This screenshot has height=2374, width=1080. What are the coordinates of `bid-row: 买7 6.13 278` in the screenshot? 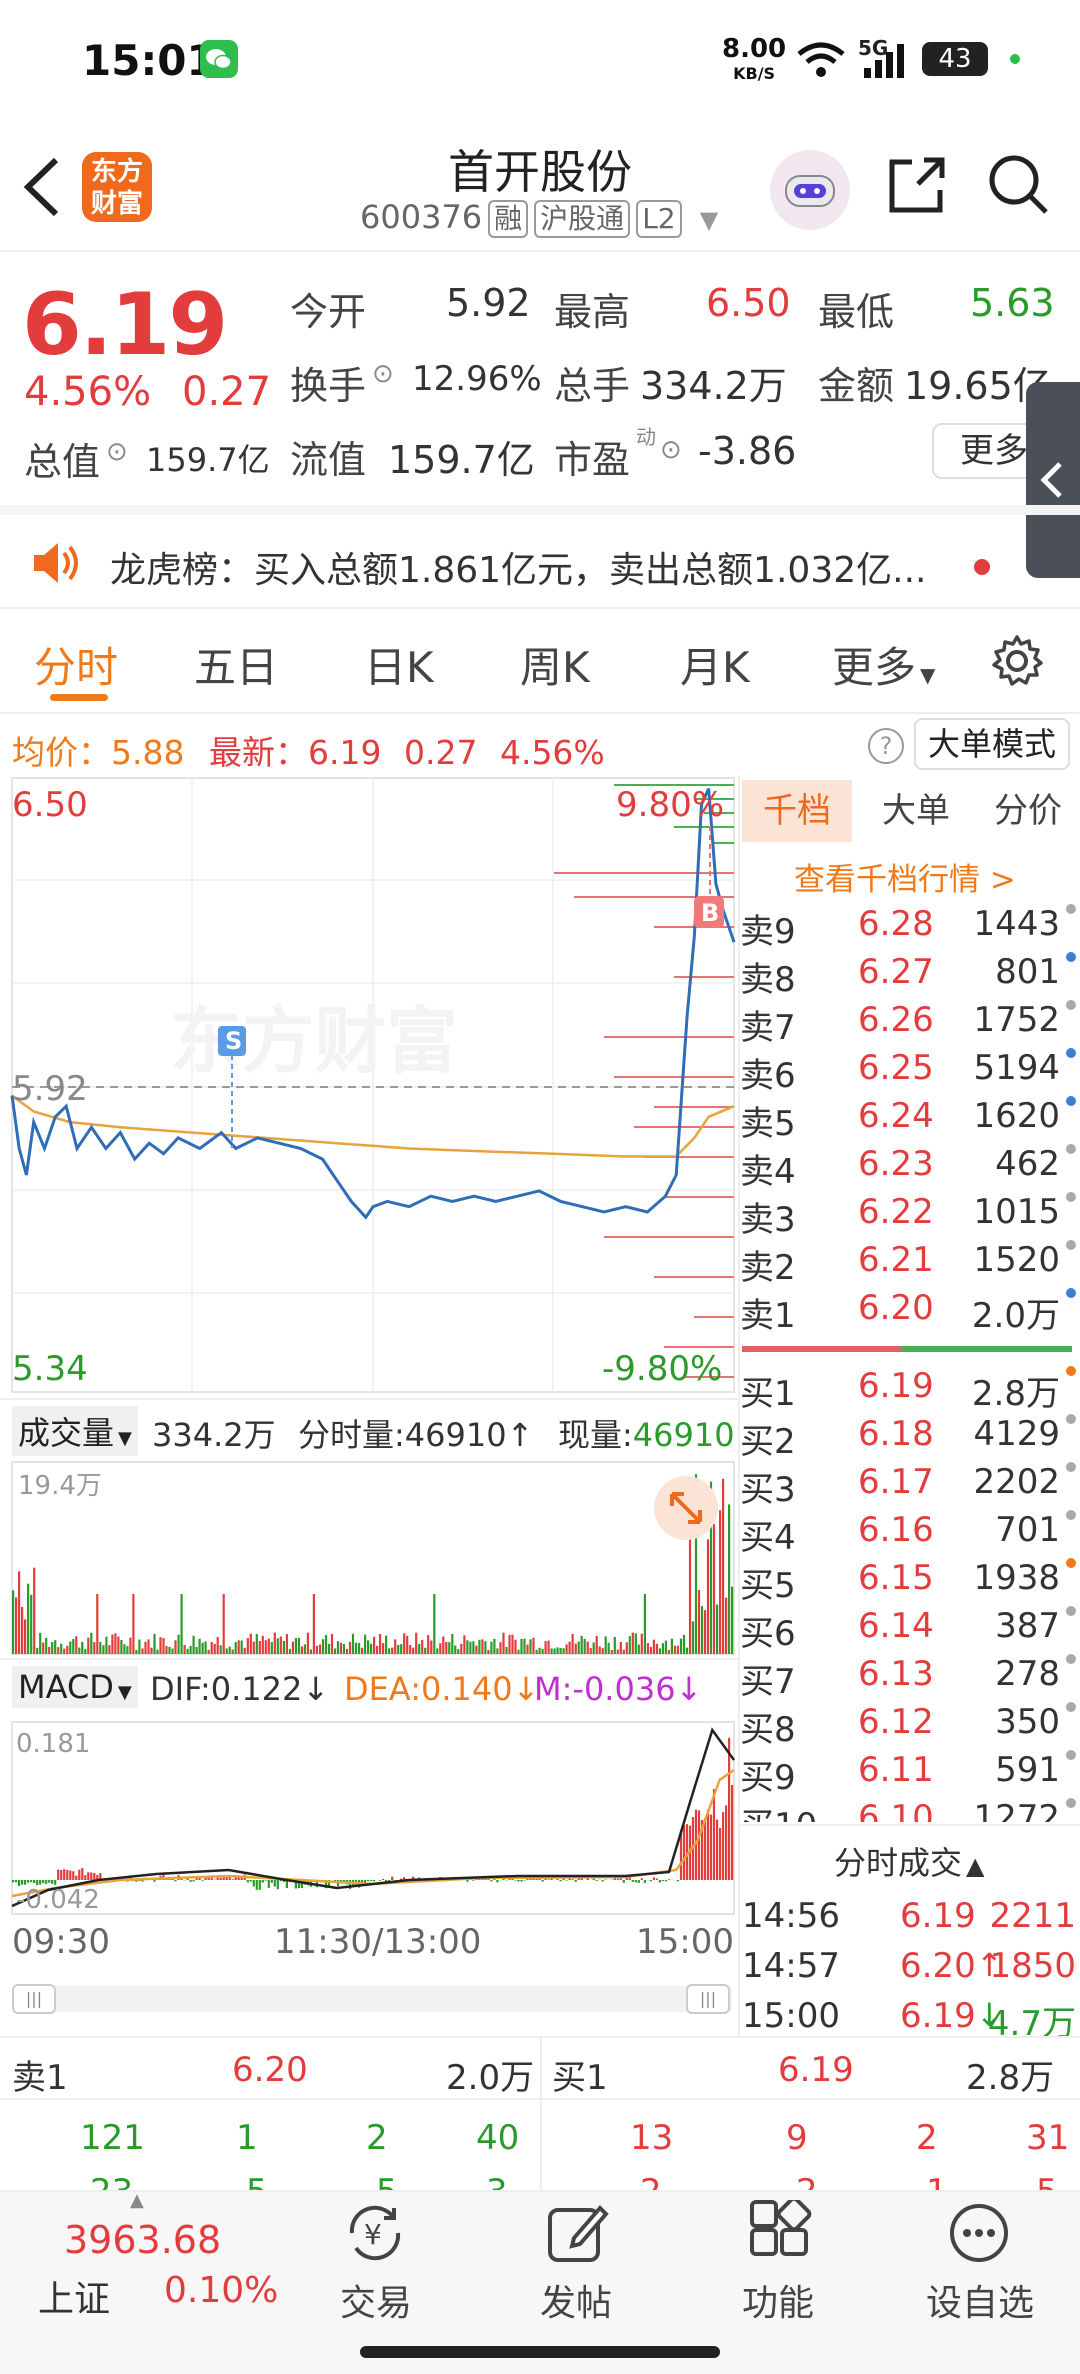 It's located at (910, 1678).